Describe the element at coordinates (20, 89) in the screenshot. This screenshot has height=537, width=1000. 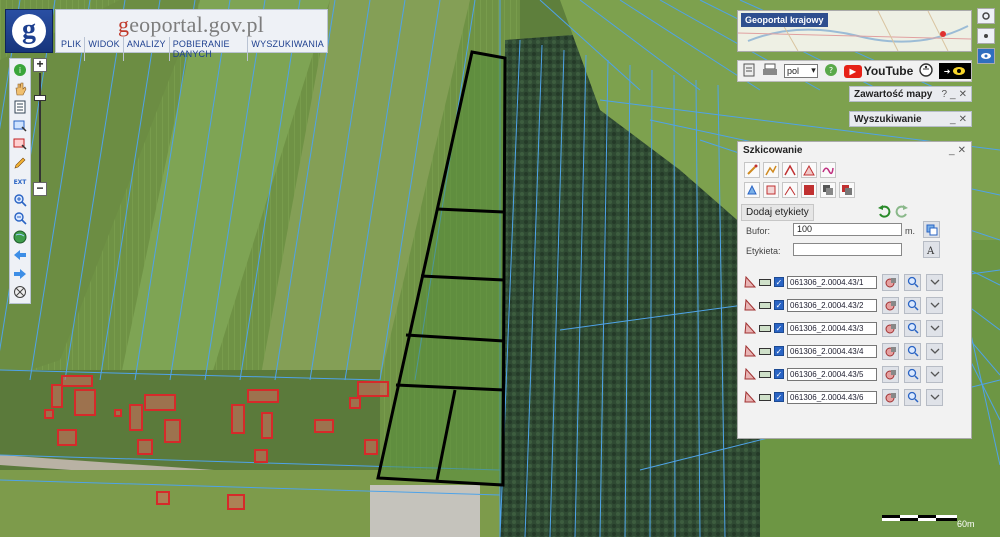
I see `pan-hand-icon` at that location.